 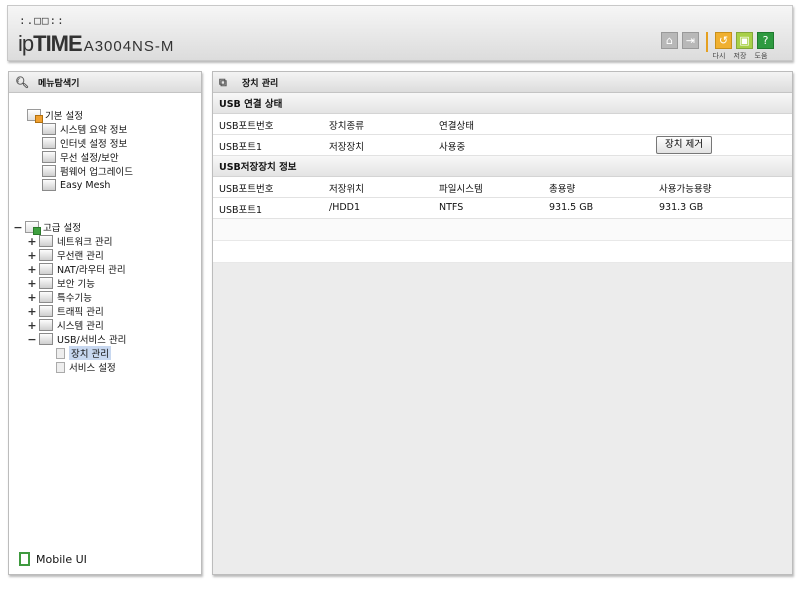 I want to click on traffic-icon, so click(x=46, y=311).